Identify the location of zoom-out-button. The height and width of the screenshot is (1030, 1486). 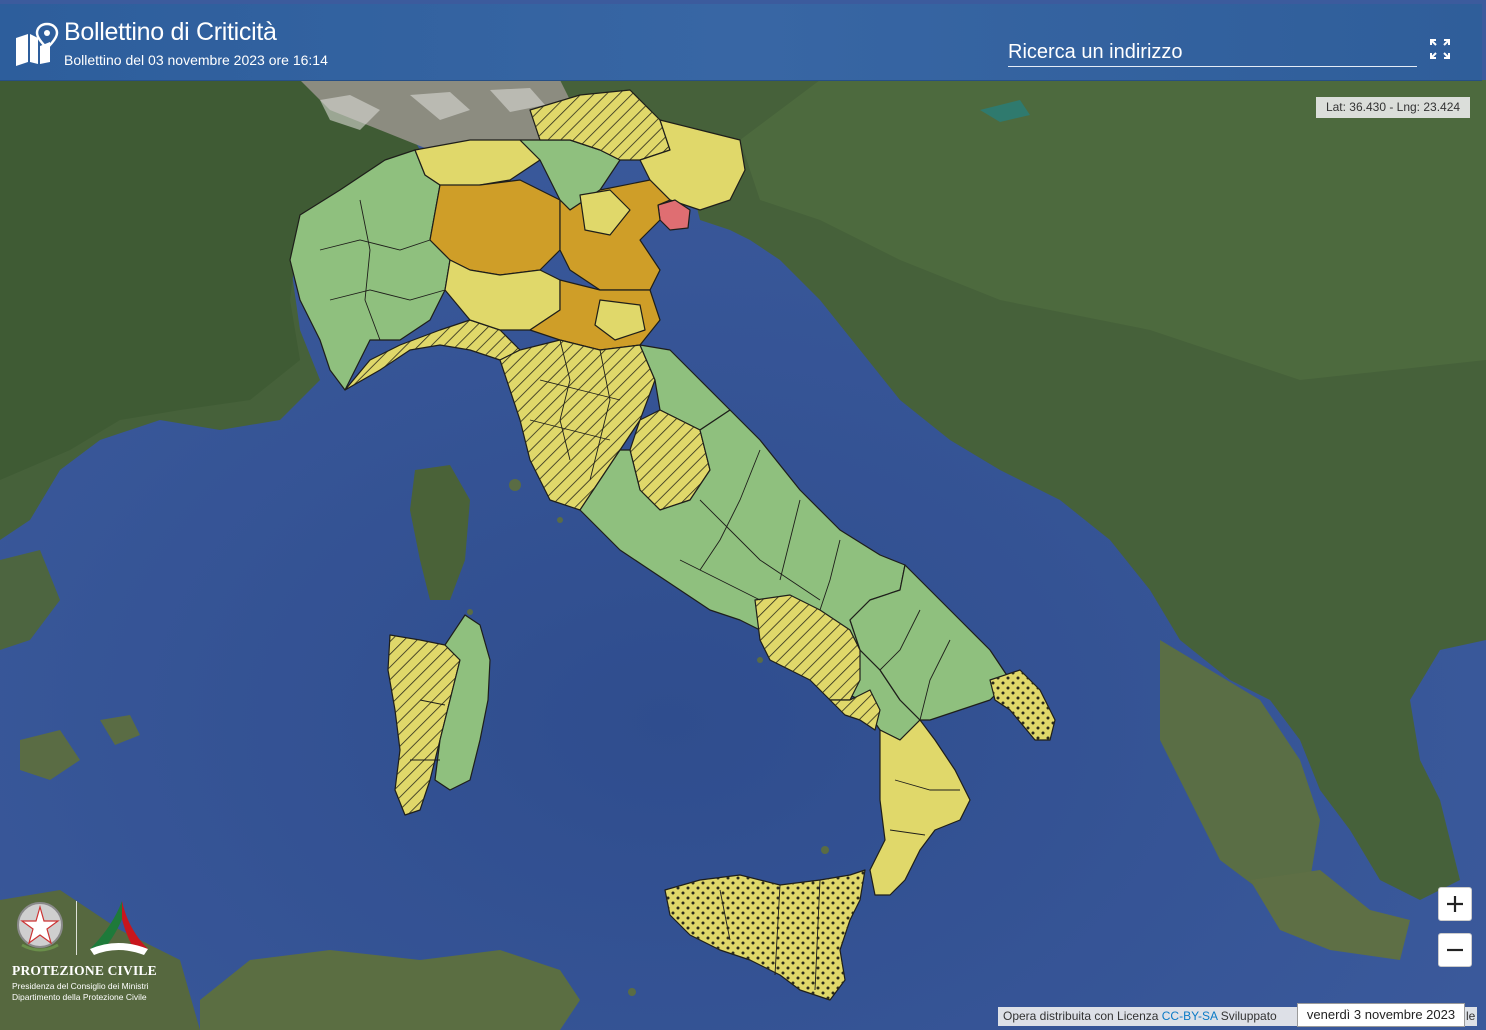
(1455, 950).